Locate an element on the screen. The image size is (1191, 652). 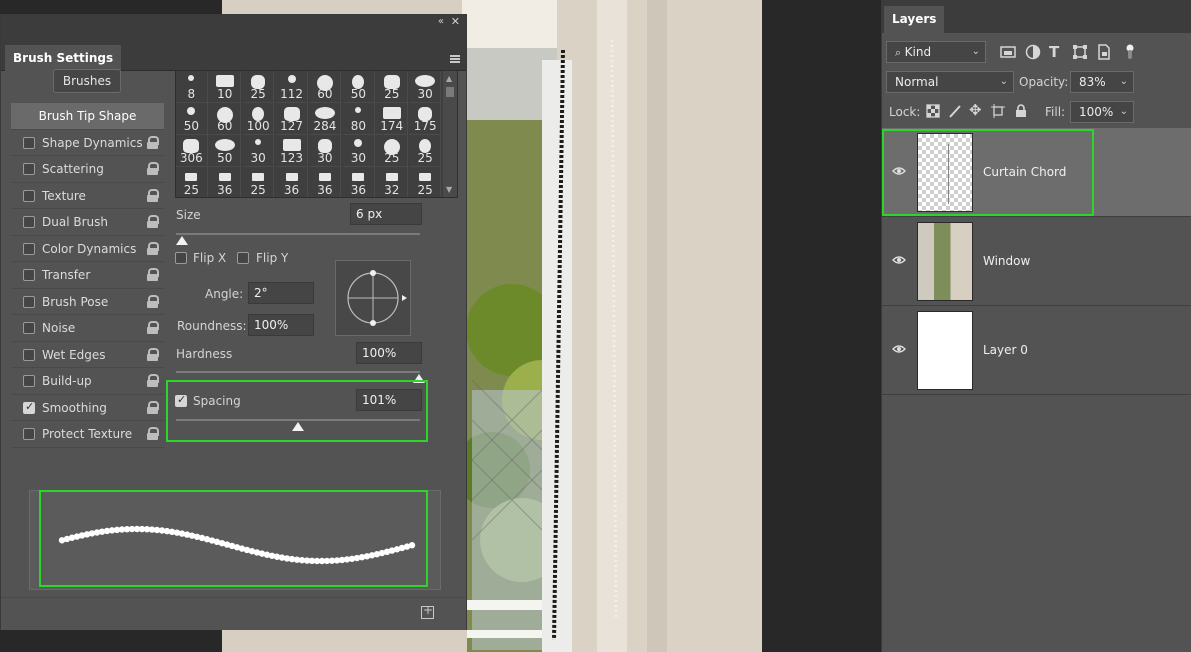
spacing-input: 101% is located at coordinates (389, 400).